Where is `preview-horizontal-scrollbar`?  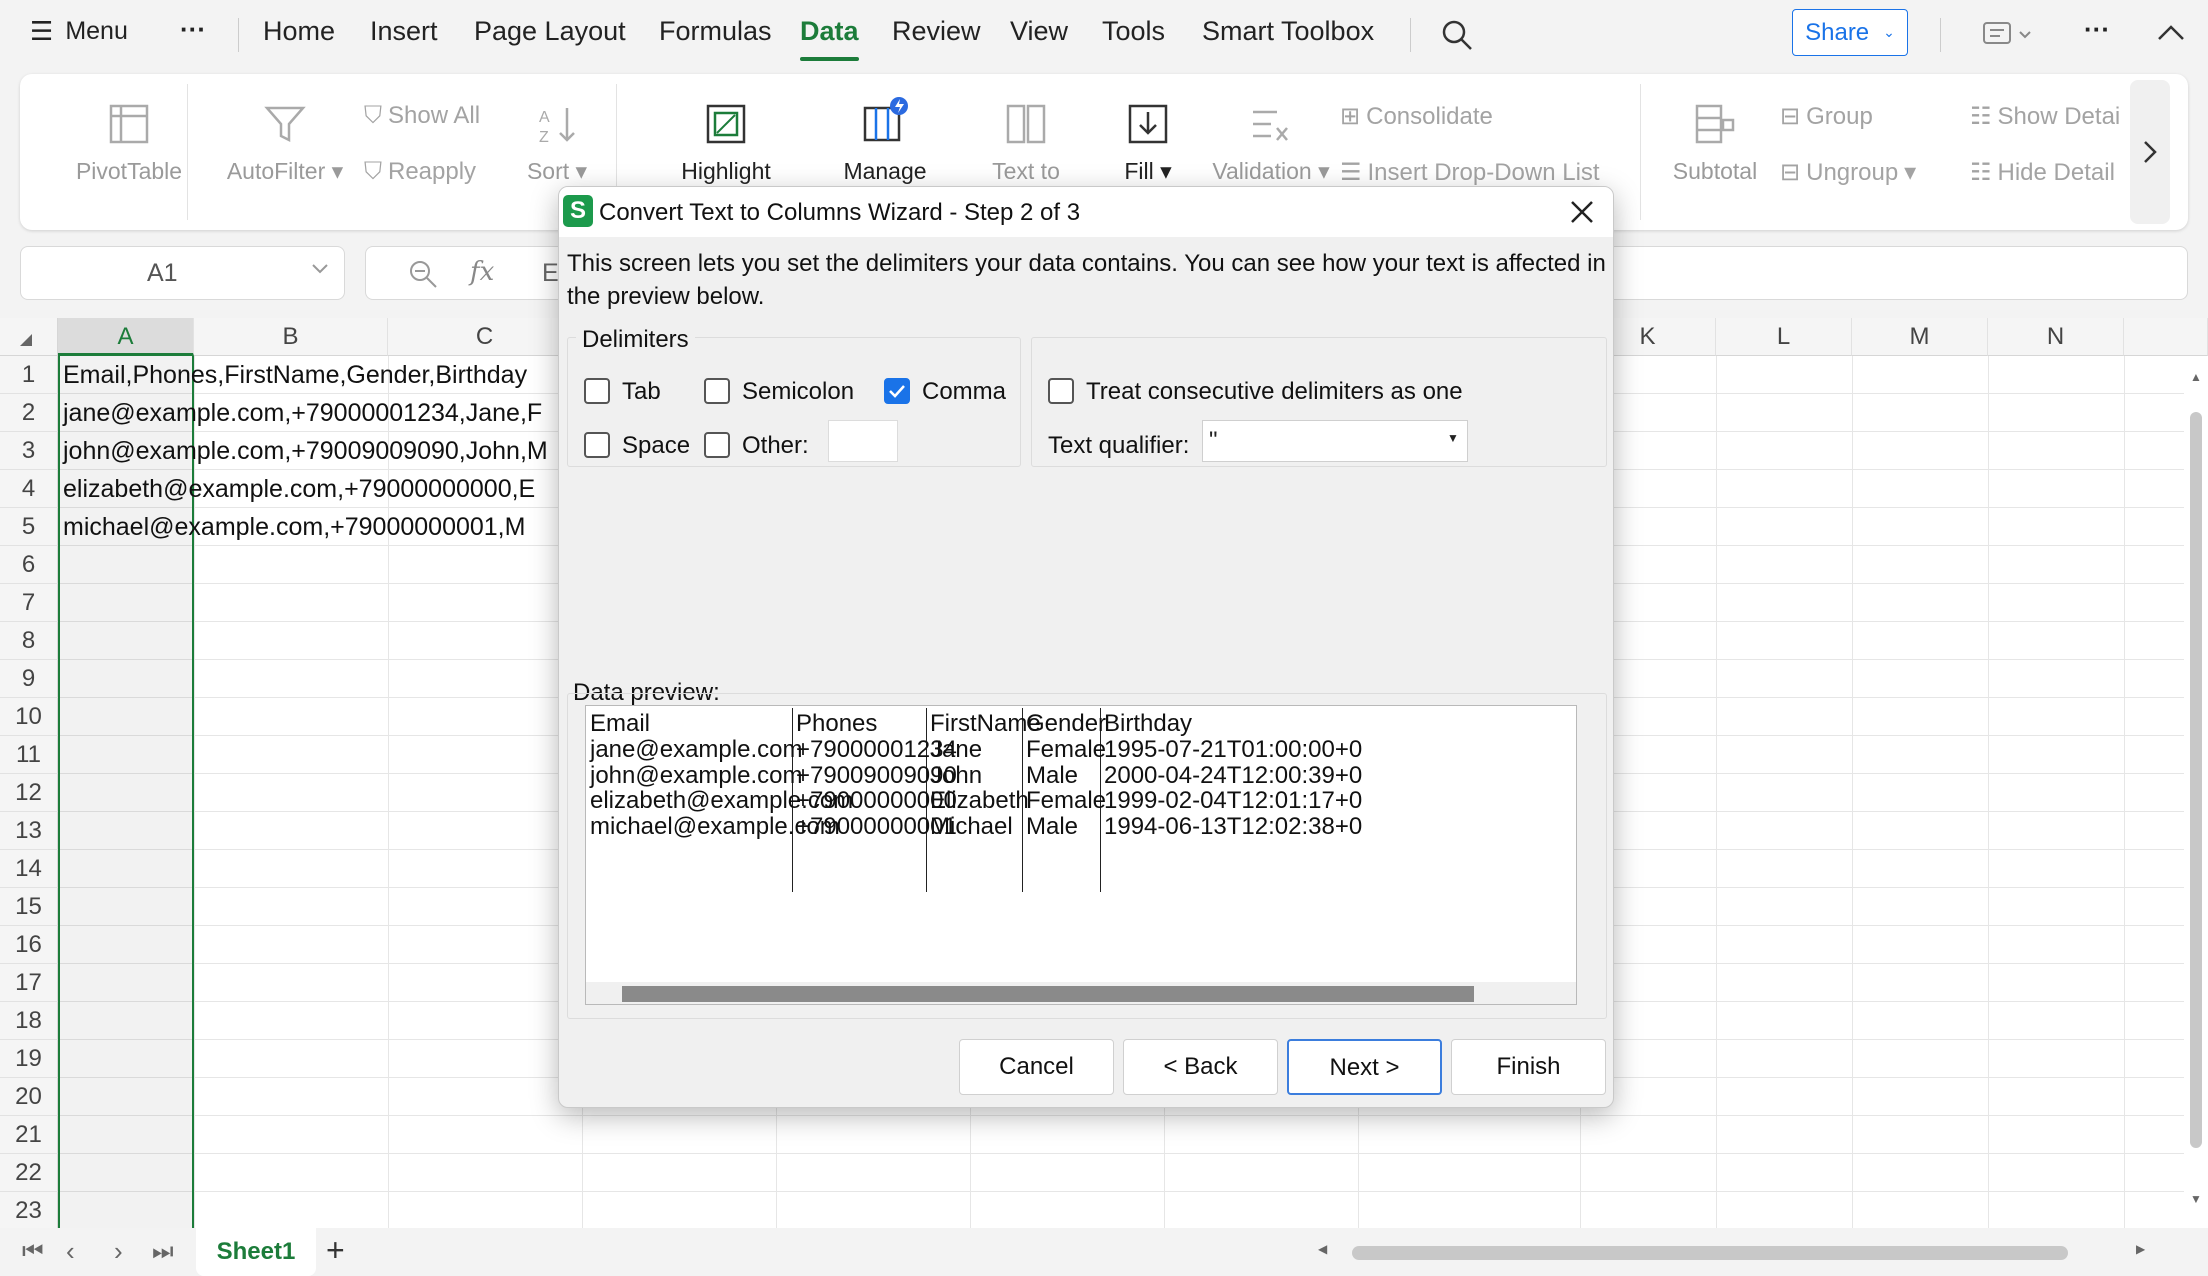
preview-horizontal-scrollbar is located at coordinates (1081, 993).